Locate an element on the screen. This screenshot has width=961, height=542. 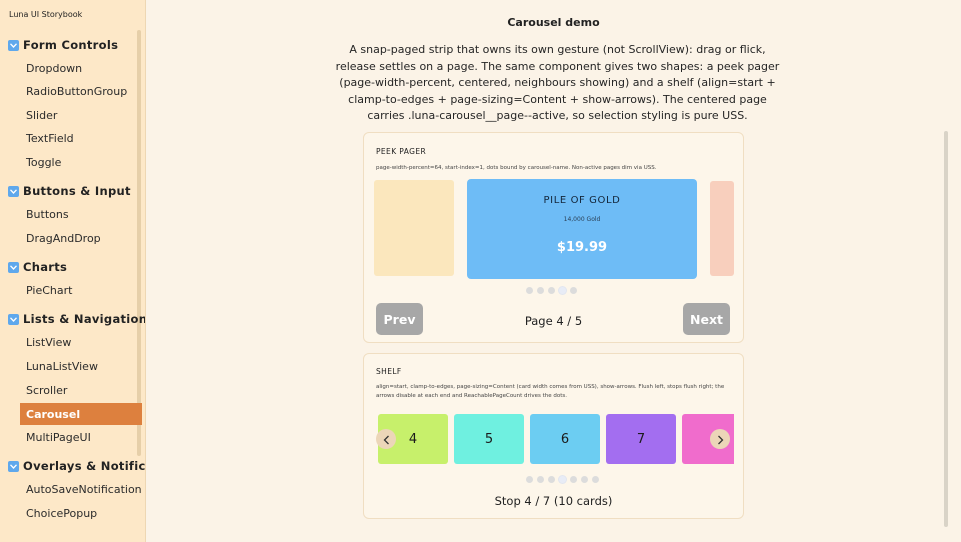
sidebar-item-dropdown: Dropdown is located at coordinates (54, 68).